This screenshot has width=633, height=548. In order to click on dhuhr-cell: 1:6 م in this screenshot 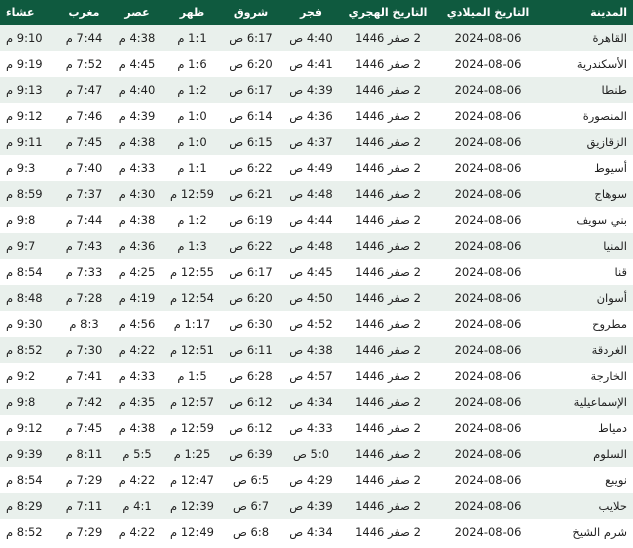, I will do `click(192, 64)`.